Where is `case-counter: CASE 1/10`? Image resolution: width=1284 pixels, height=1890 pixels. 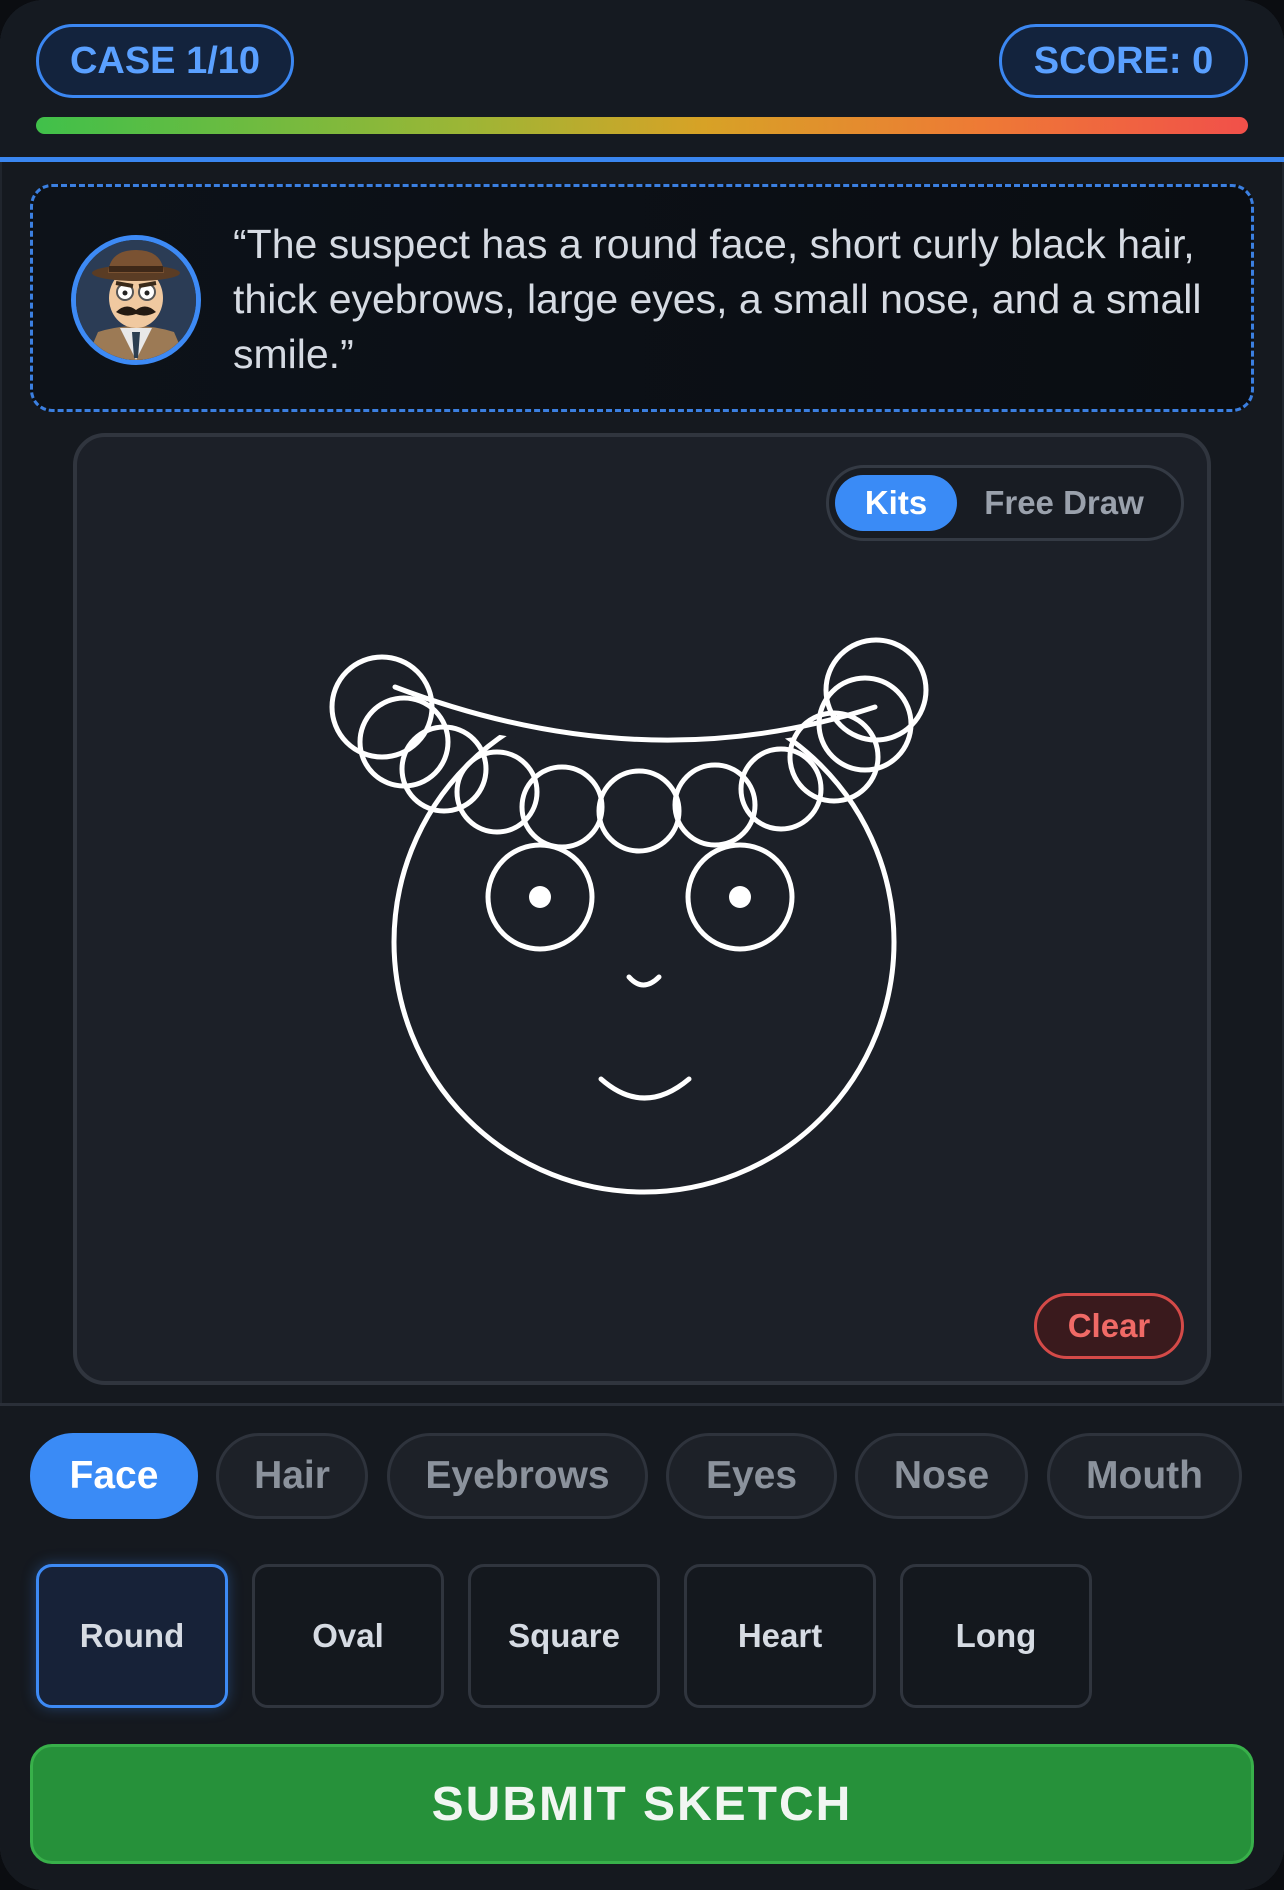 case-counter: CASE 1/10 is located at coordinates (165, 61).